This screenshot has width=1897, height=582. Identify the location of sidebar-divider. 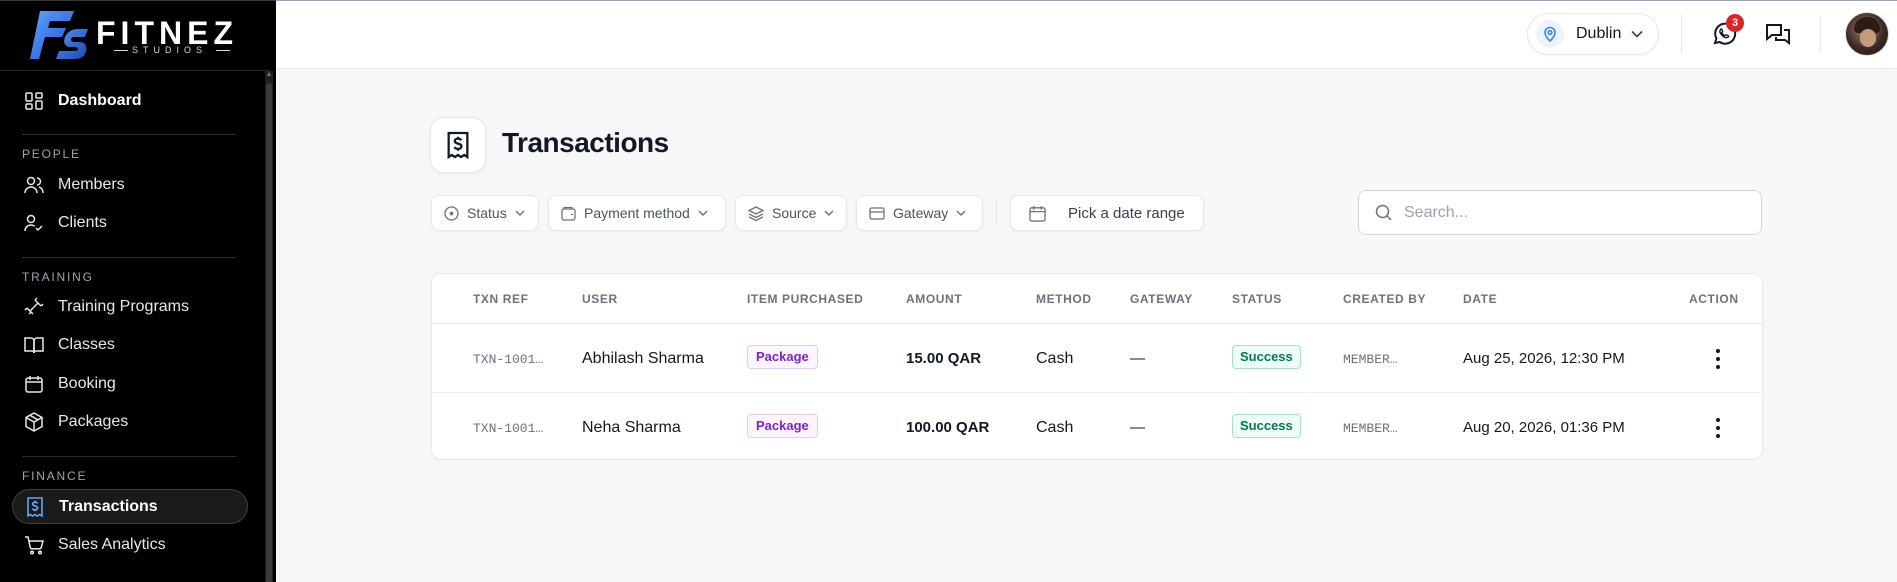
(135, 70).